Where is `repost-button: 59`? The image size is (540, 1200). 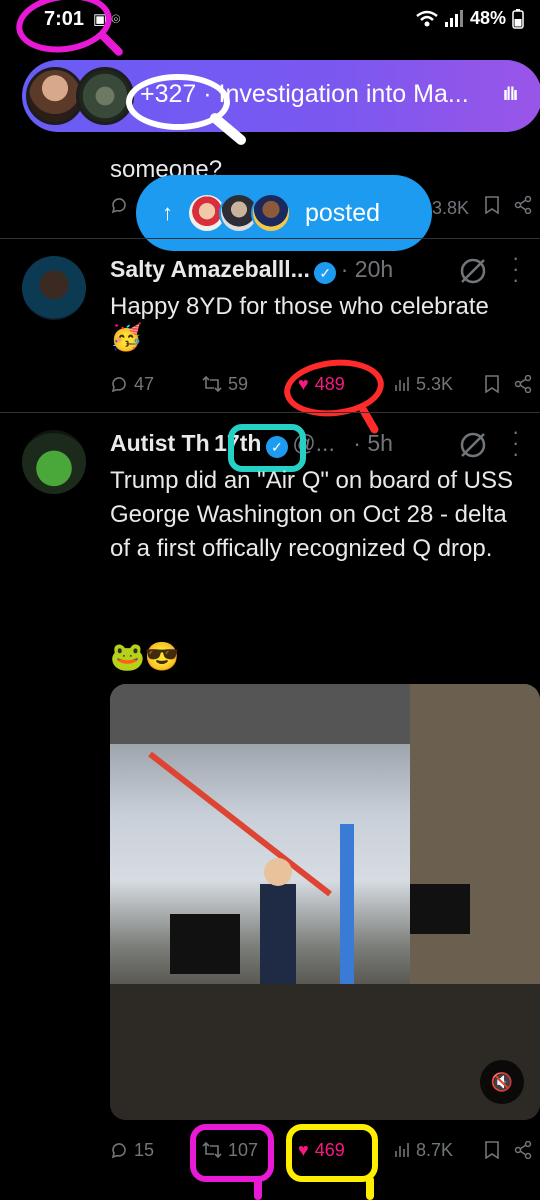
repost-button: 59 is located at coordinates (225, 384).